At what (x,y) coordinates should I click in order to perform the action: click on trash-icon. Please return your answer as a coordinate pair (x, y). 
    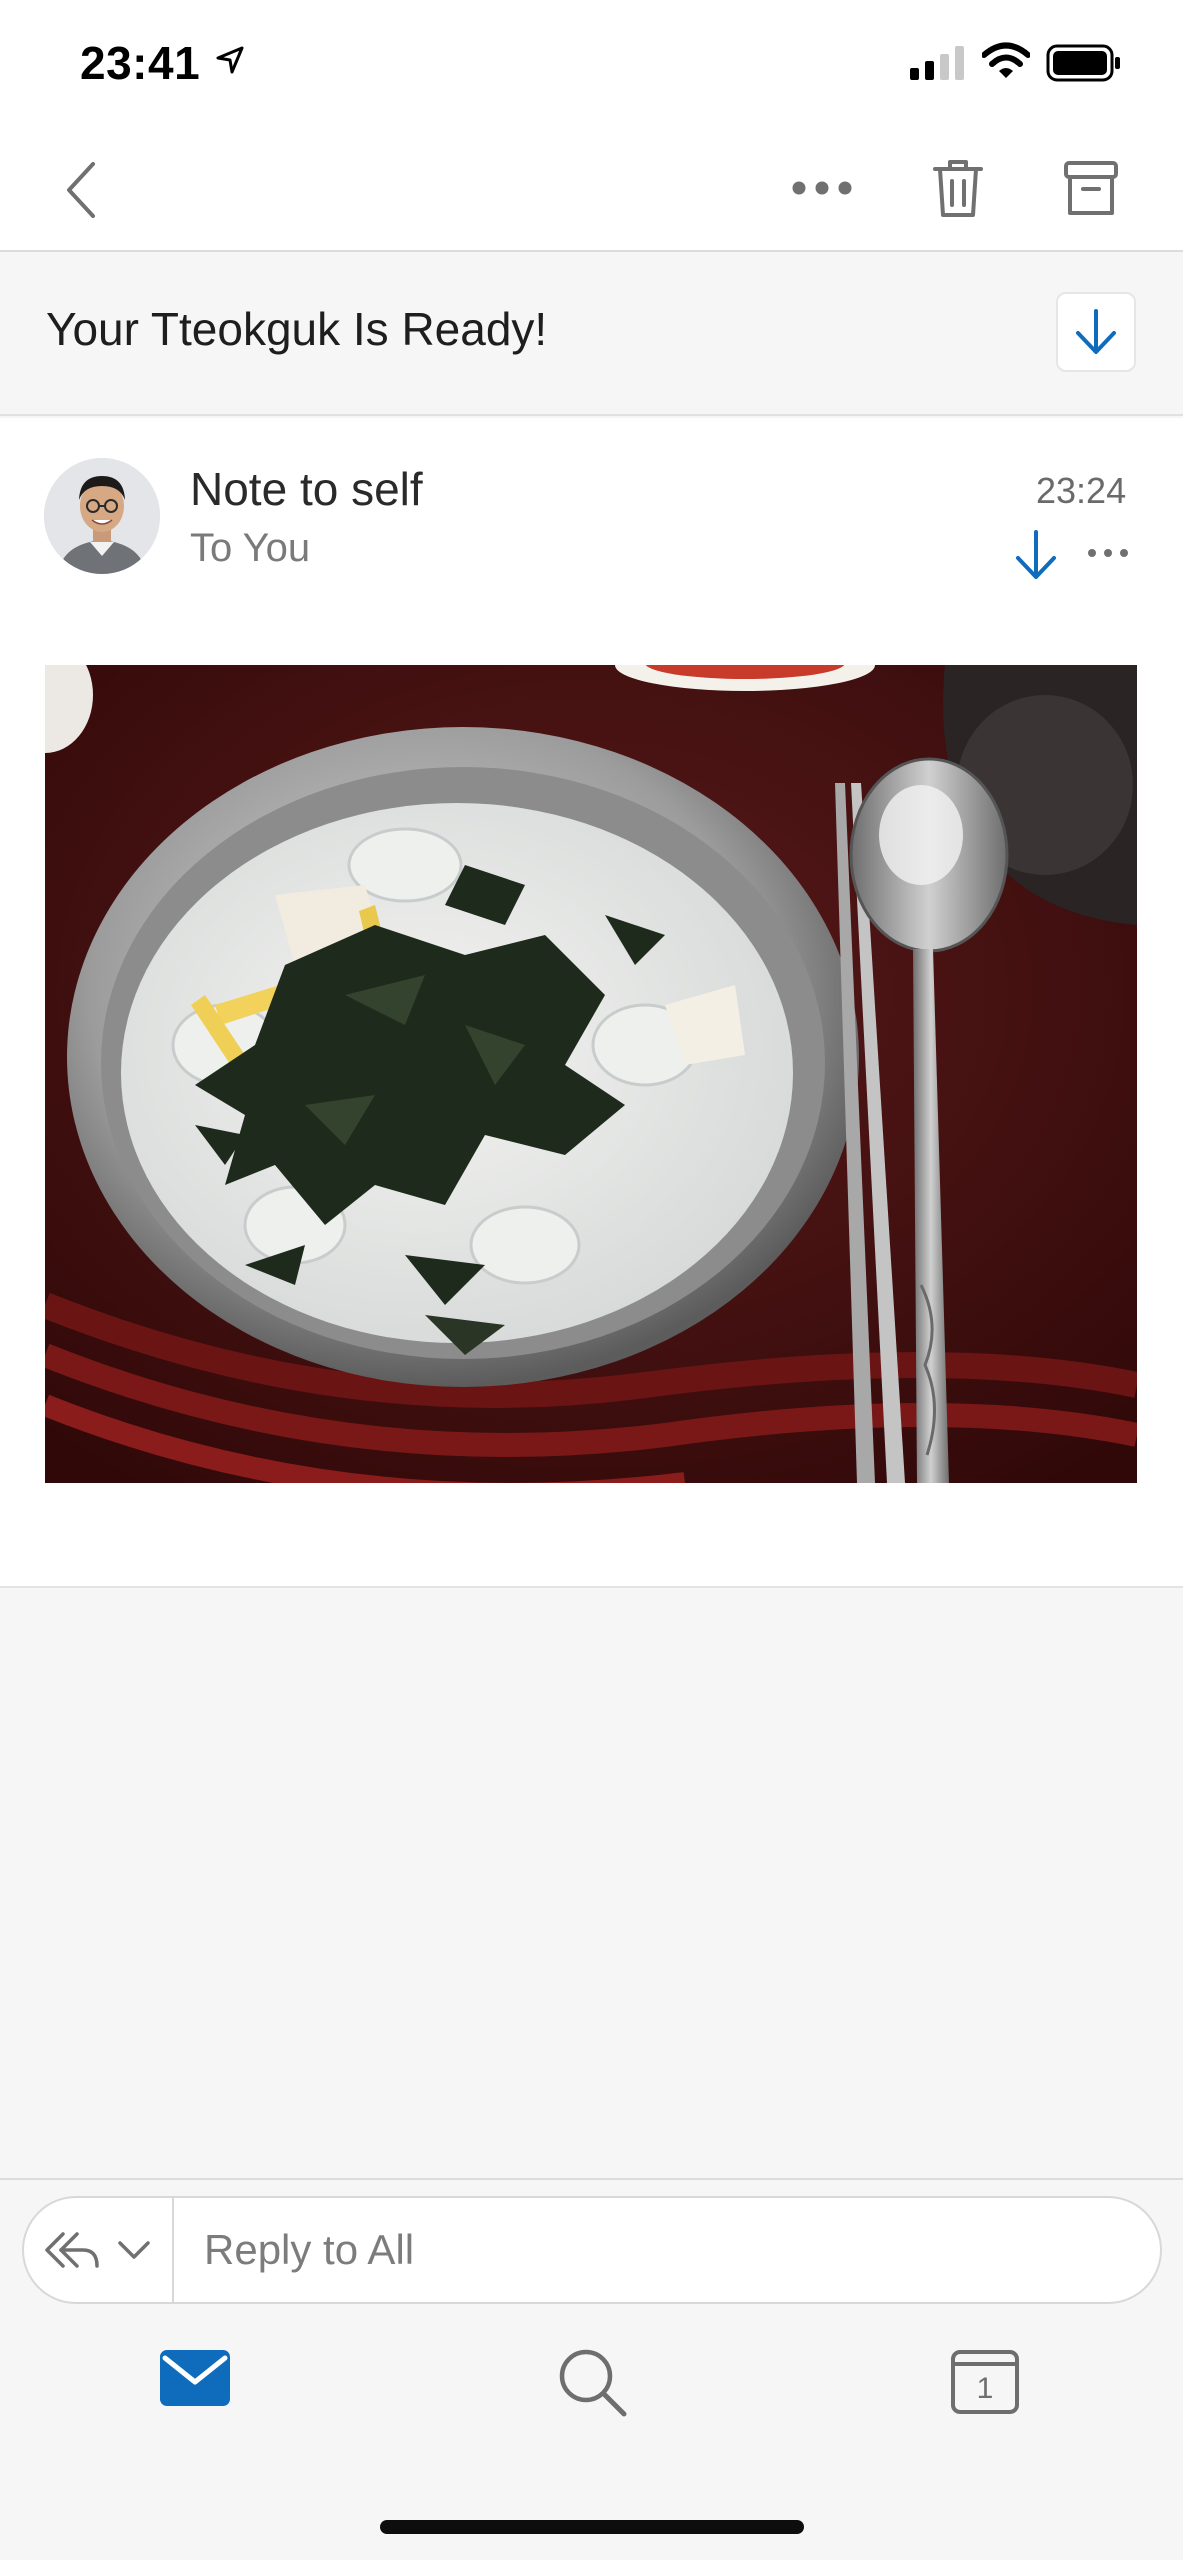
    Looking at the image, I should click on (958, 188).